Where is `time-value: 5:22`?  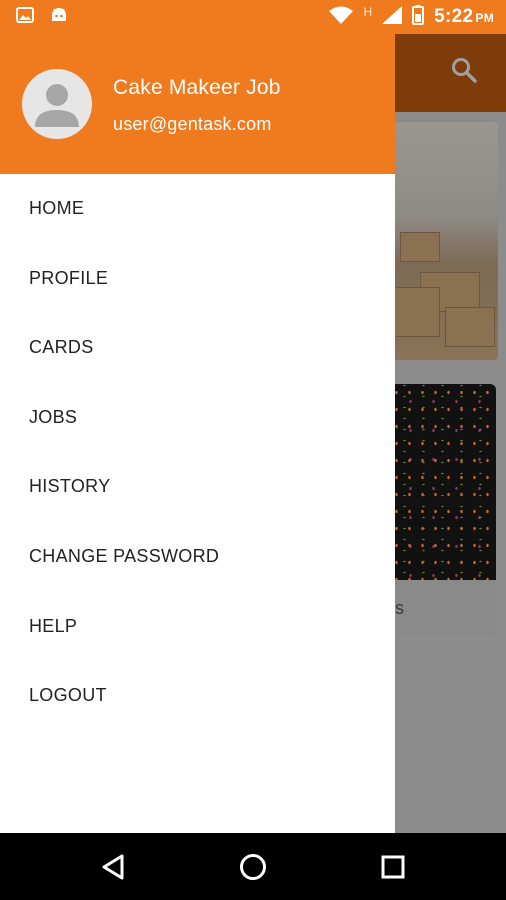
time-value: 5:22 is located at coordinates (454, 16).